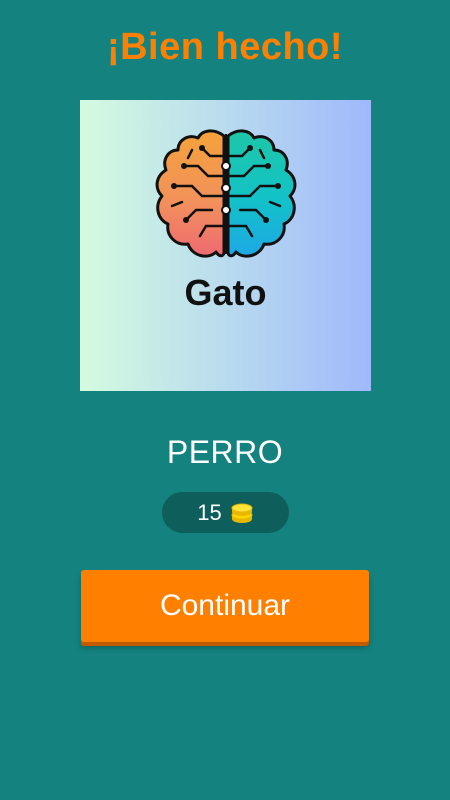 This screenshot has height=800, width=450. What do you see at coordinates (242, 513) in the screenshot?
I see `coins-icon` at bounding box center [242, 513].